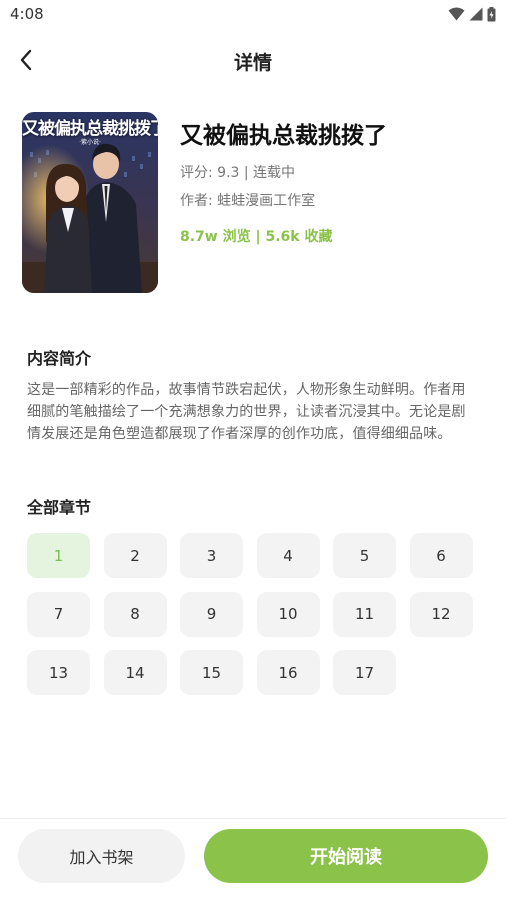 The height and width of the screenshot is (900, 506). I want to click on chapter-button-16: 16, so click(288, 672).